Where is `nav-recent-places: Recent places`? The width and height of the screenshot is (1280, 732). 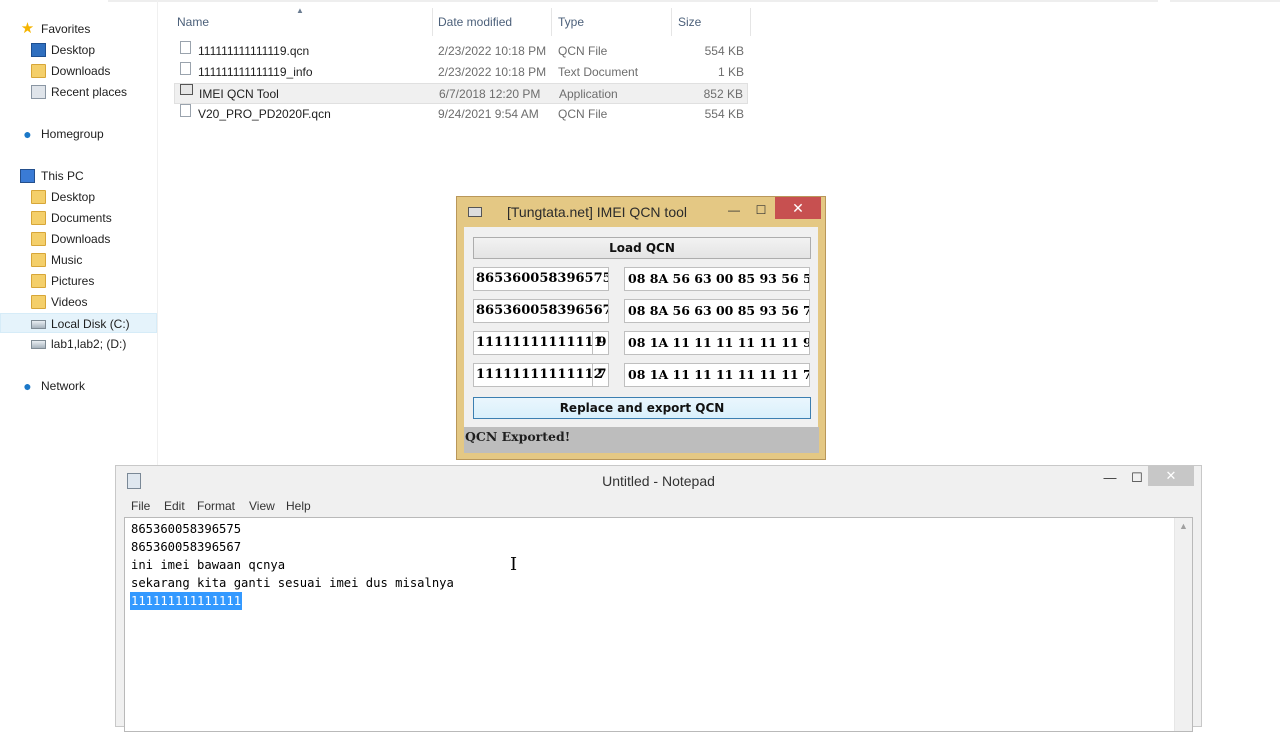
nav-recent-places: Recent places is located at coordinates (78, 92).